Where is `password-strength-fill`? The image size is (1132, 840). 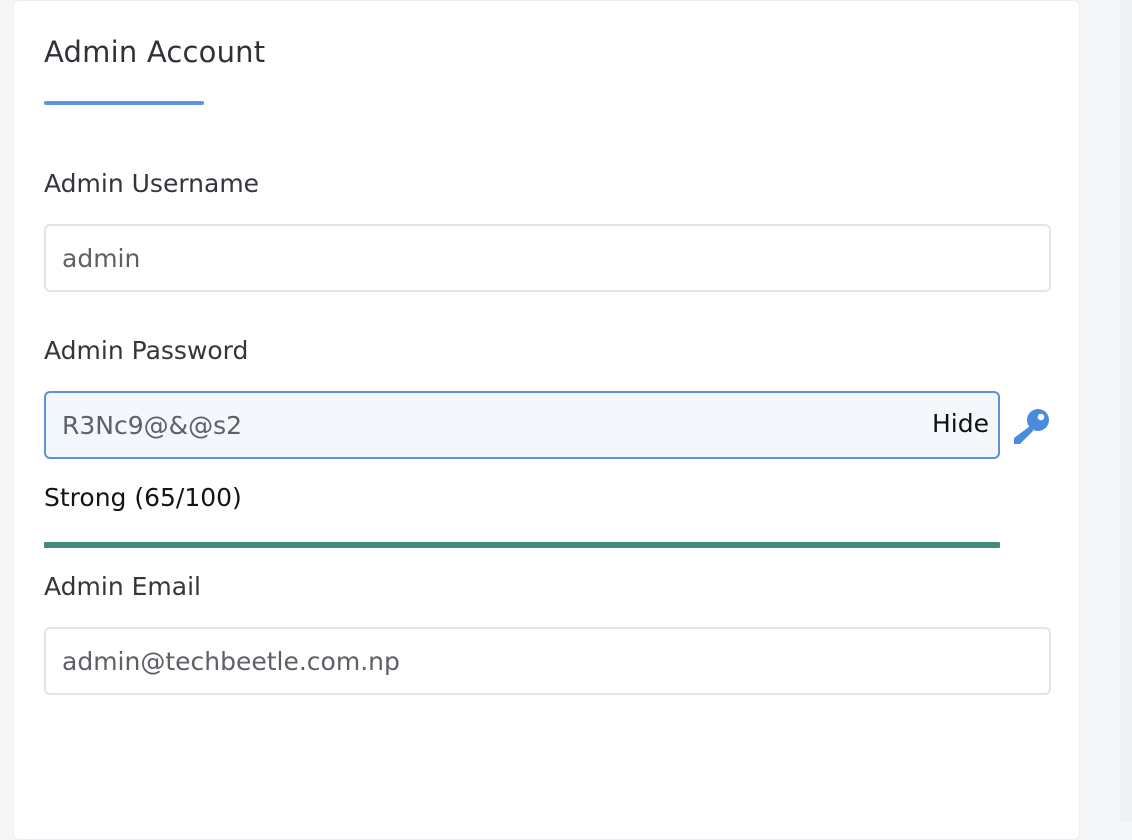
password-strength-fill is located at coordinates (522, 545).